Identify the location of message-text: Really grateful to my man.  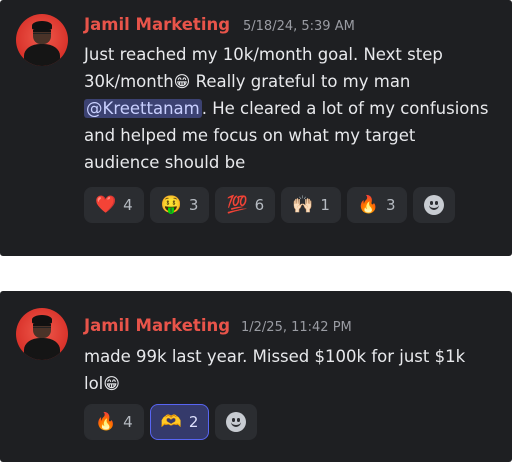
(300, 81).